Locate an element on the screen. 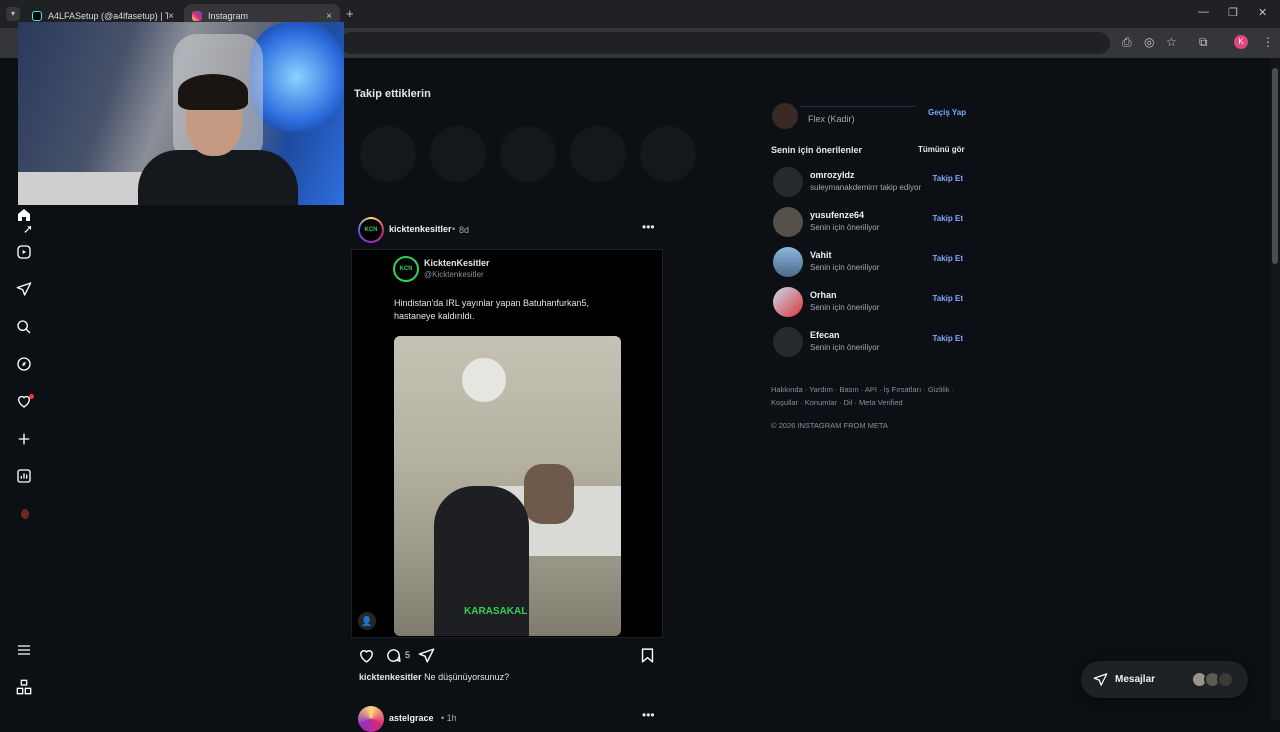 This screenshot has height=732, width=1280. my-display-name: Flex (Kadir) is located at coordinates (831, 119).